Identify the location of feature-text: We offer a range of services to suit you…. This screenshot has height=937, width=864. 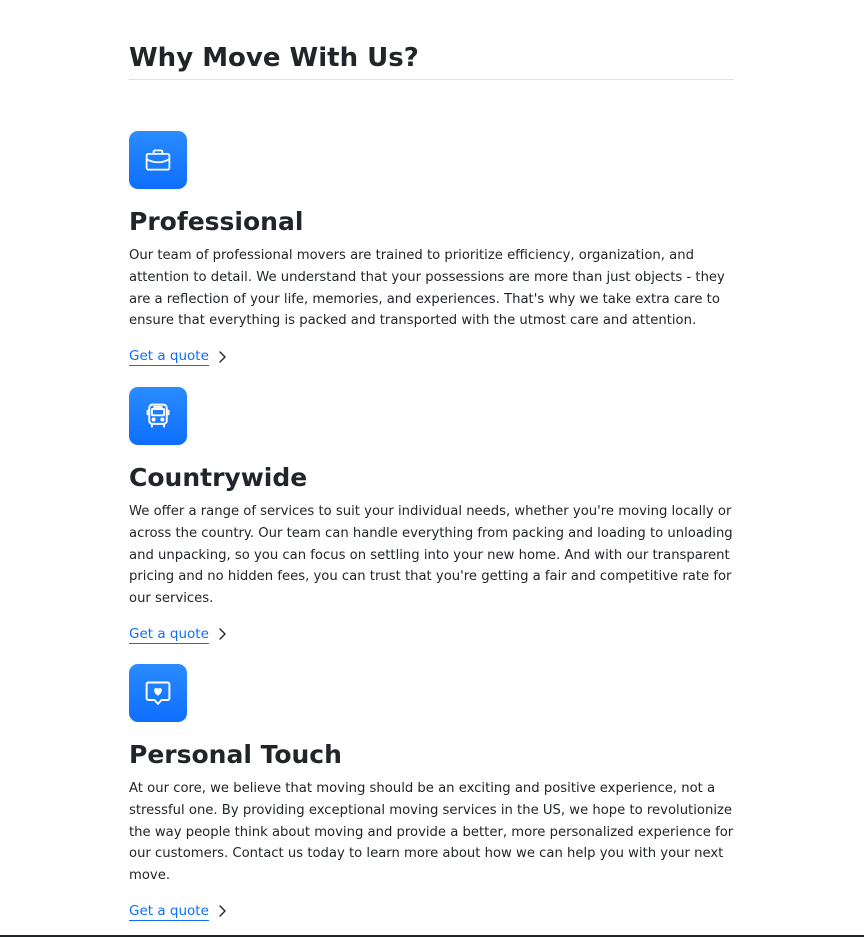
(431, 555).